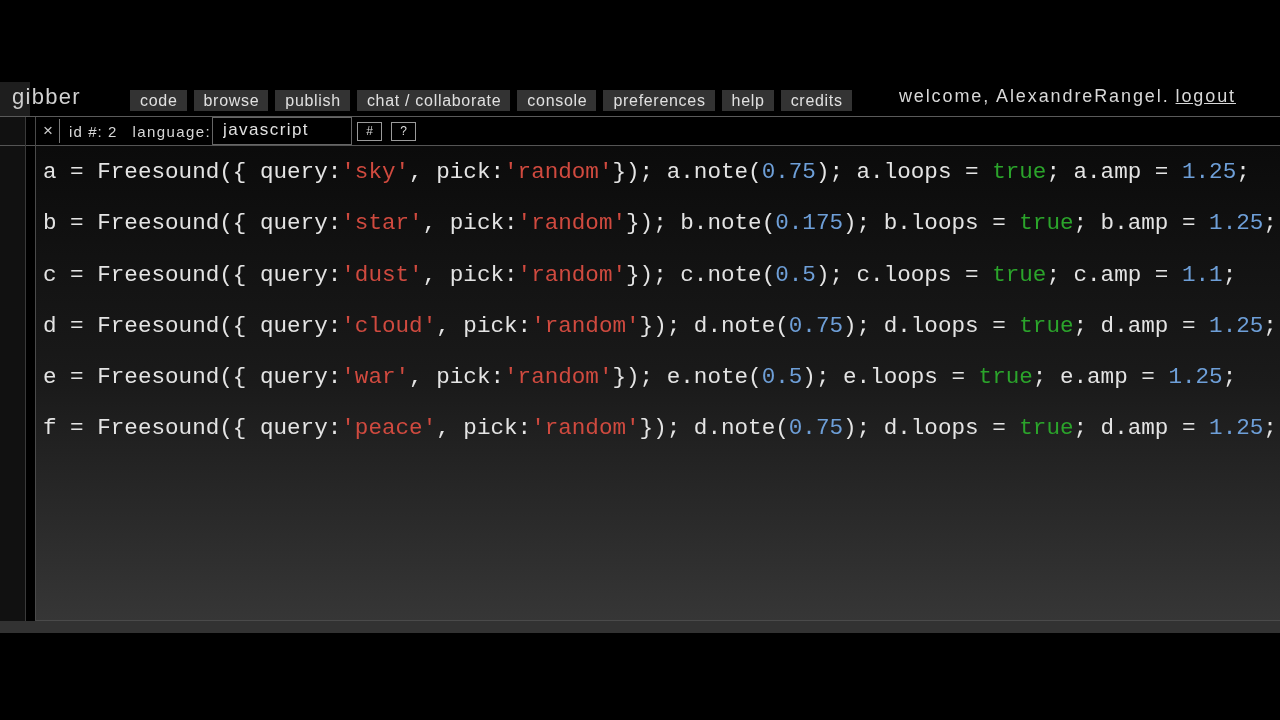 This screenshot has width=1280, height=720. What do you see at coordinates (48, 131) in the screenshot?
I see `close-button: ×` at bounding box center [48, 131].